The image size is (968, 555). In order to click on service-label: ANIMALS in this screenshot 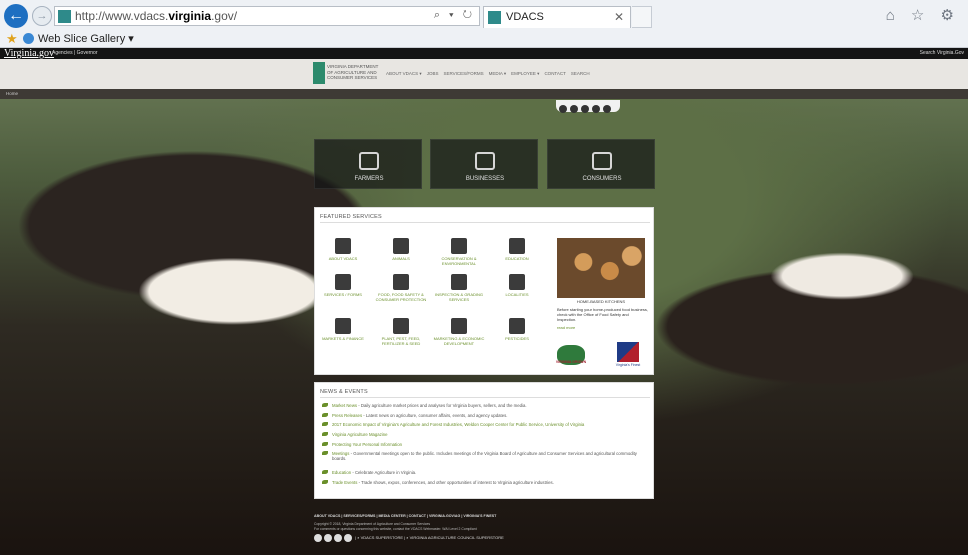, I will do `click(401, 258)`.